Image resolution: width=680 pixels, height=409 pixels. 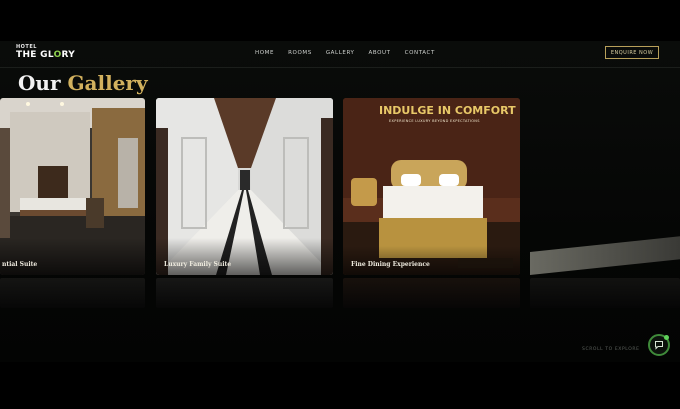 What do you see at coordinates (611, 349) in the screenshot?
I see `scroll-hint: SCROLL TO EXPLORE` at bounding box center [611, 349].